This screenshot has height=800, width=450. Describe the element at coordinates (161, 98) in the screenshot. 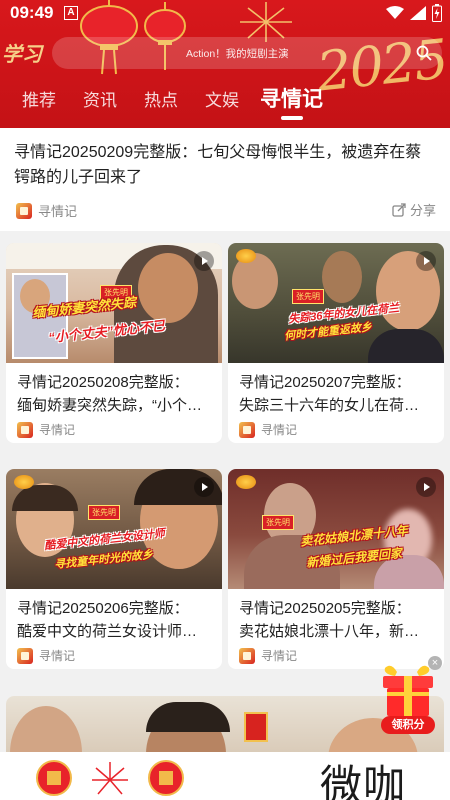

I see `tab-hot: 热点` at that location.